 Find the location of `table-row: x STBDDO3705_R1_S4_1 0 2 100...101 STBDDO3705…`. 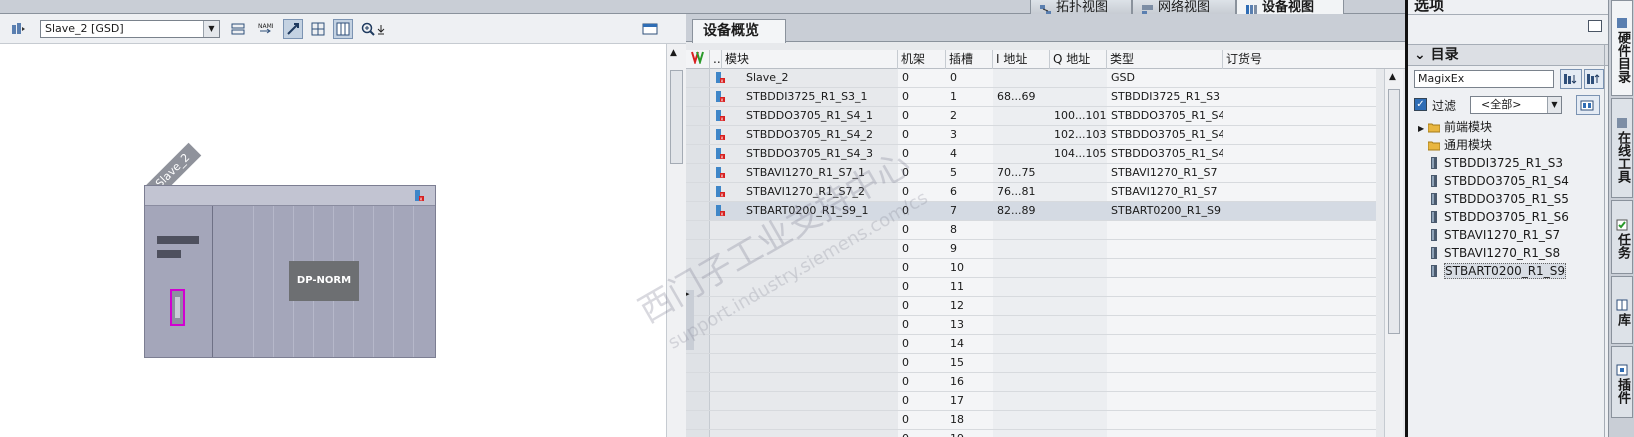

table-row: x STBDDO3705_R1_S4_1 0 2 100...101 STBDDO3705… is located at coordinates (1031, 116).